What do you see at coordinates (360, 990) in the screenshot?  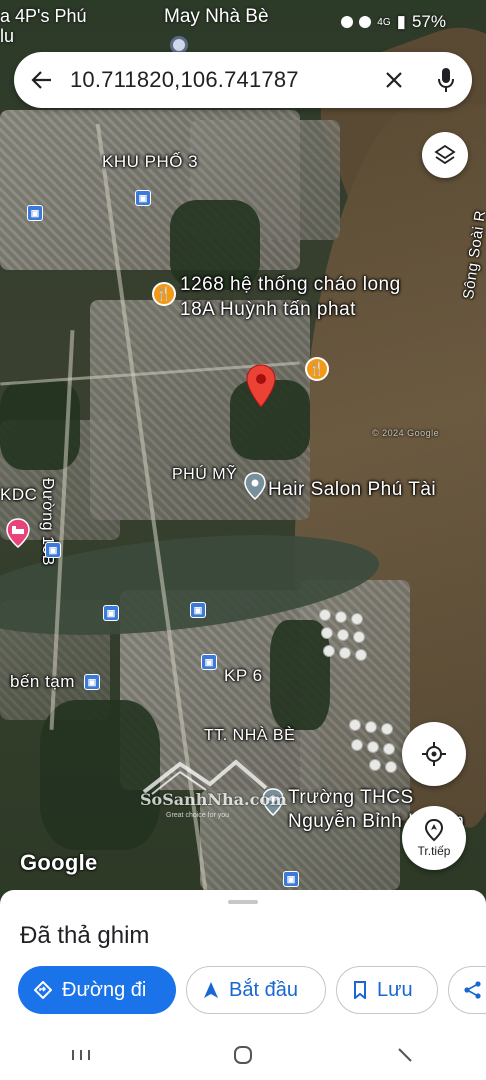 I see `bookmark-icon` at bounding box center [360, 990].